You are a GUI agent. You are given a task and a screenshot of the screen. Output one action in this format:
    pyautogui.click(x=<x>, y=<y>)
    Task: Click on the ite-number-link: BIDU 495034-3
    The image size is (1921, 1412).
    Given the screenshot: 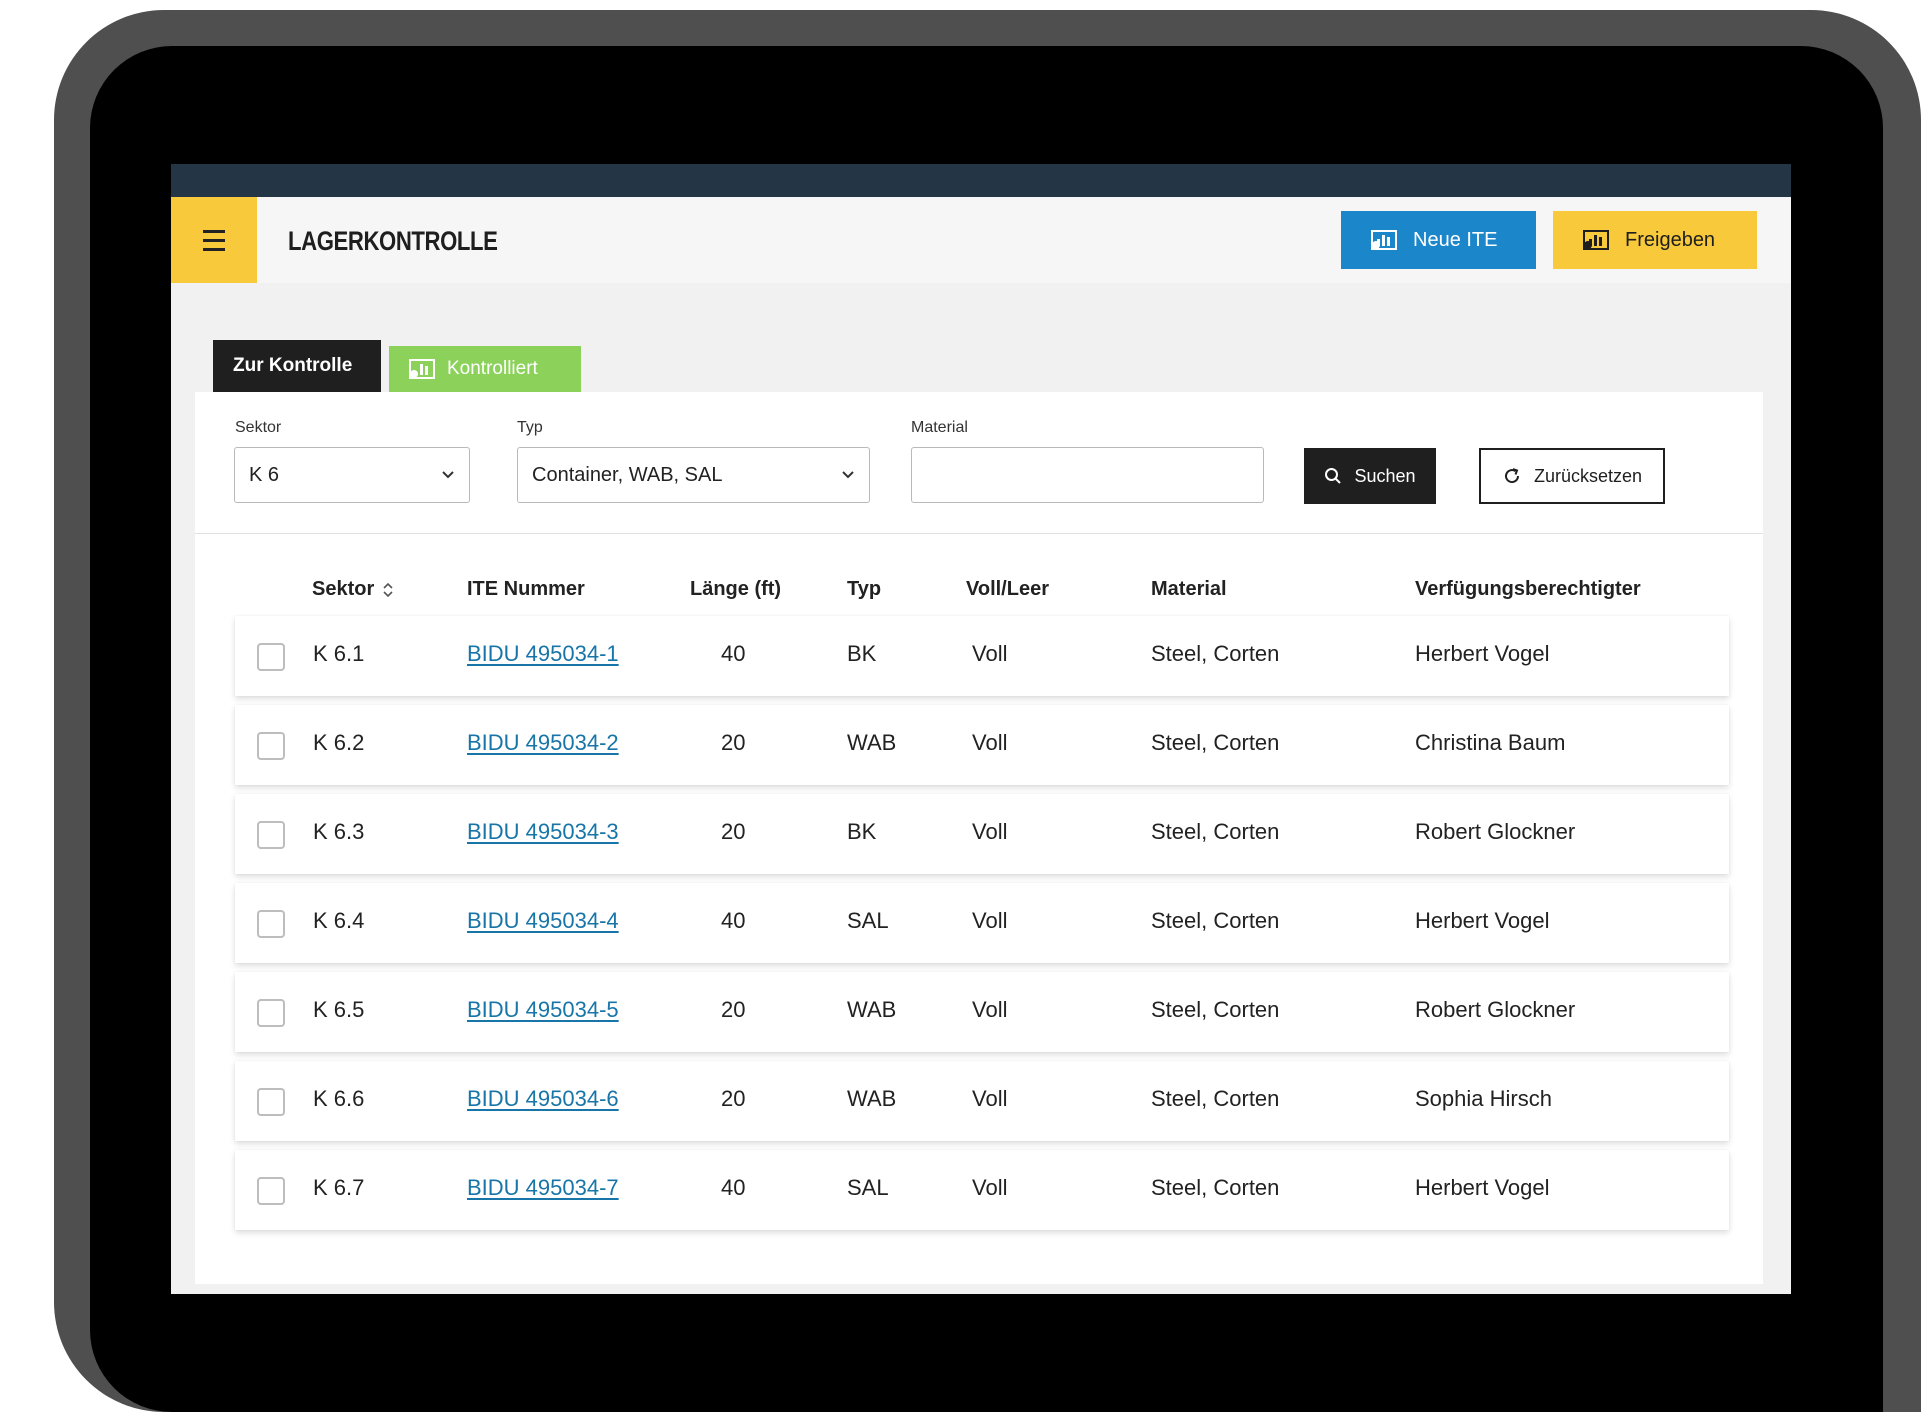 What is the action you would take?
    pyautogui.click(x=543, y=832)
    